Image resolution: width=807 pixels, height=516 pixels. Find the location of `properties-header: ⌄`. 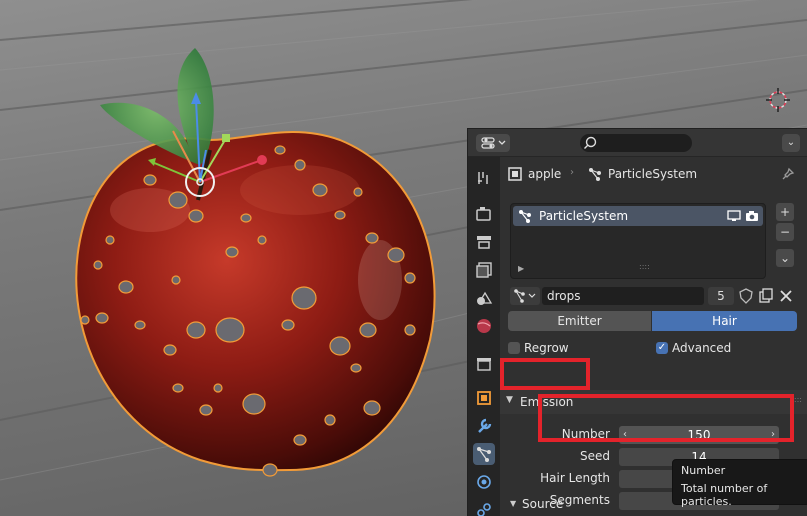

properties-header: ⌄ is located at coordinates (637, 143).